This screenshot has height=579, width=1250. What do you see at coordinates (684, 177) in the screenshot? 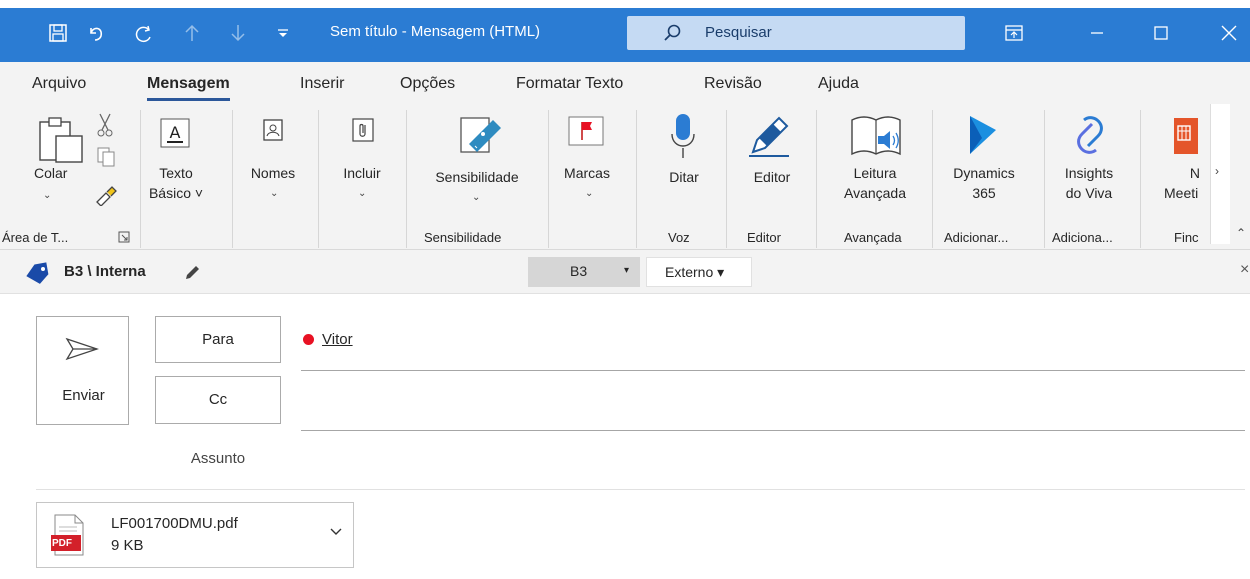
I see `dictate-button-label: Ditar` at bounding box center [684, 177].